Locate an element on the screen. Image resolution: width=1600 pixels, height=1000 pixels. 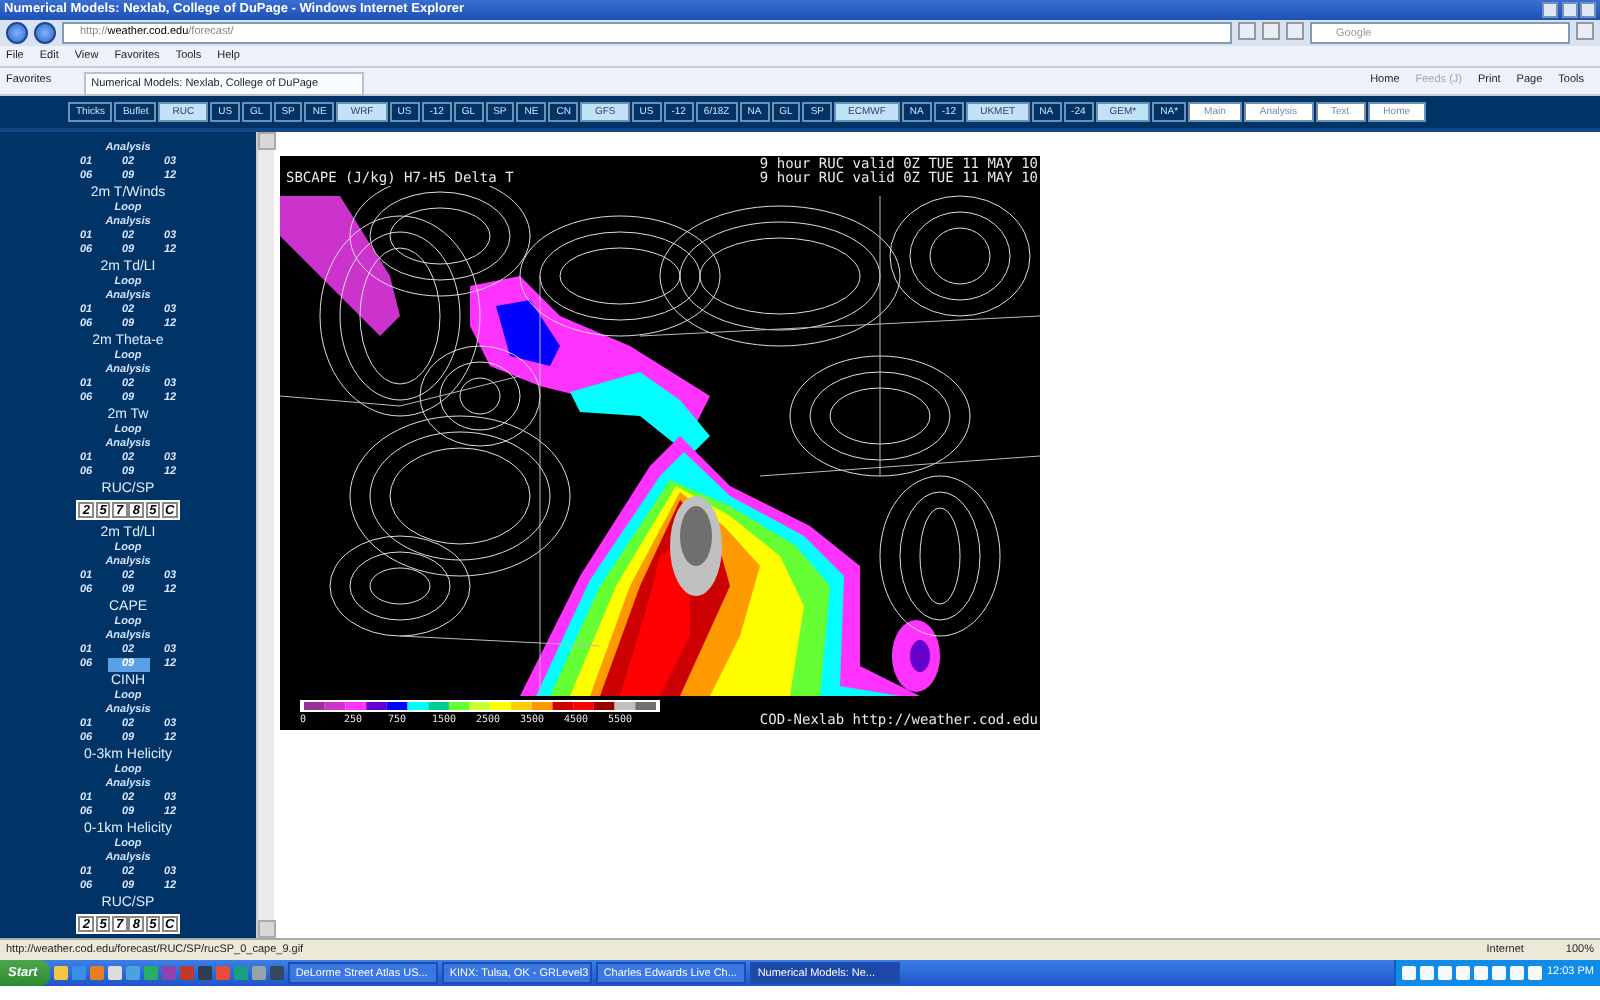
scrollbar is located at coordinates (265, 535).